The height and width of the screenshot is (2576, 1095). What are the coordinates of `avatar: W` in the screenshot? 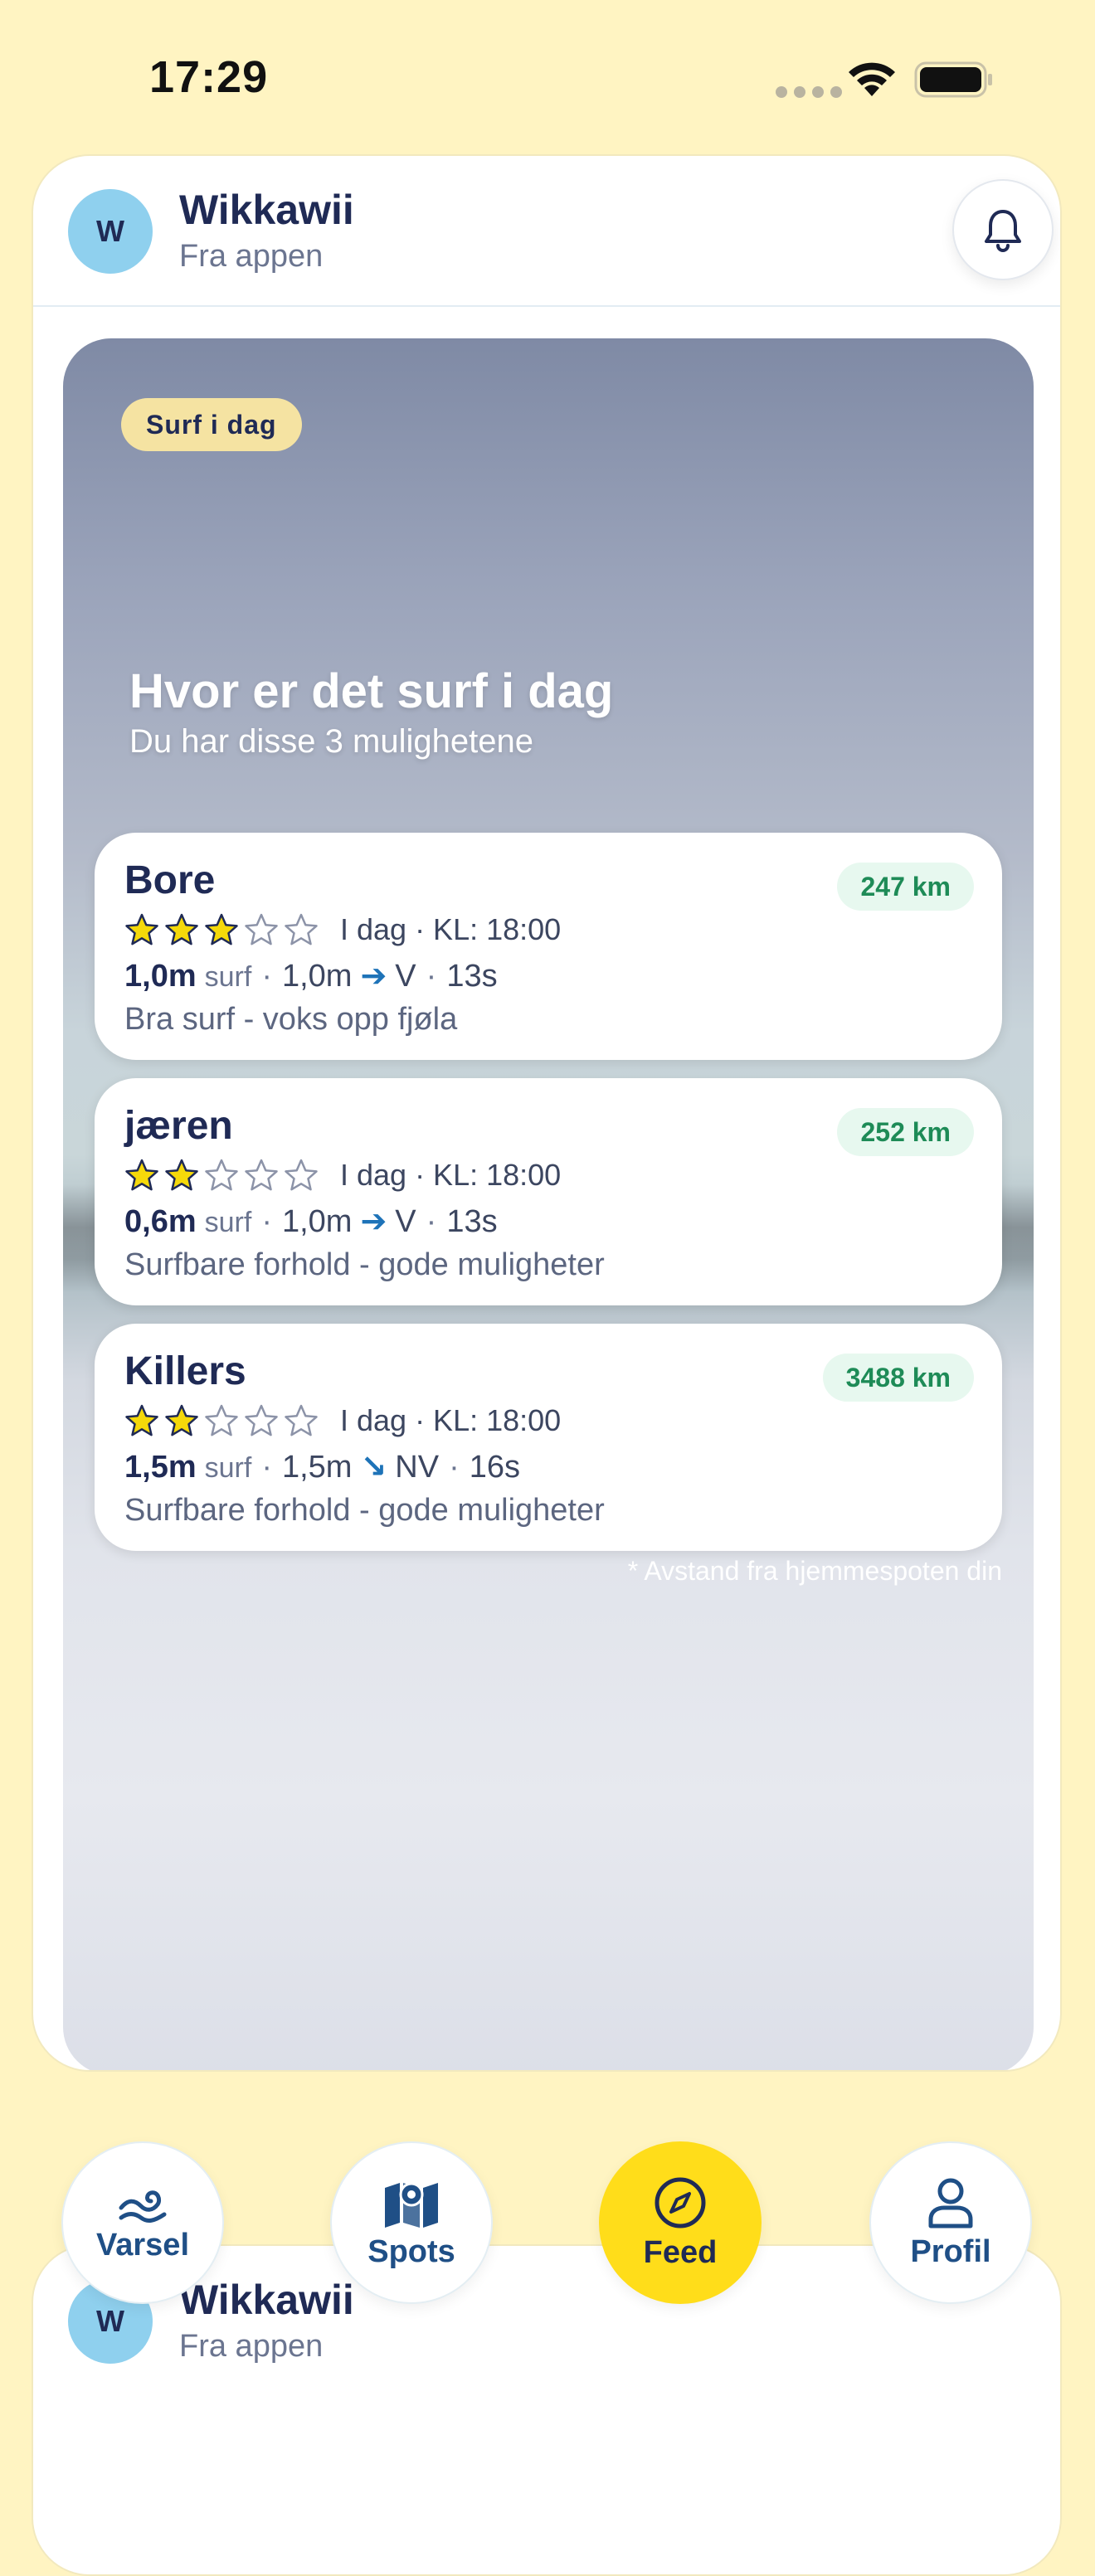 It's located at (110, 232).